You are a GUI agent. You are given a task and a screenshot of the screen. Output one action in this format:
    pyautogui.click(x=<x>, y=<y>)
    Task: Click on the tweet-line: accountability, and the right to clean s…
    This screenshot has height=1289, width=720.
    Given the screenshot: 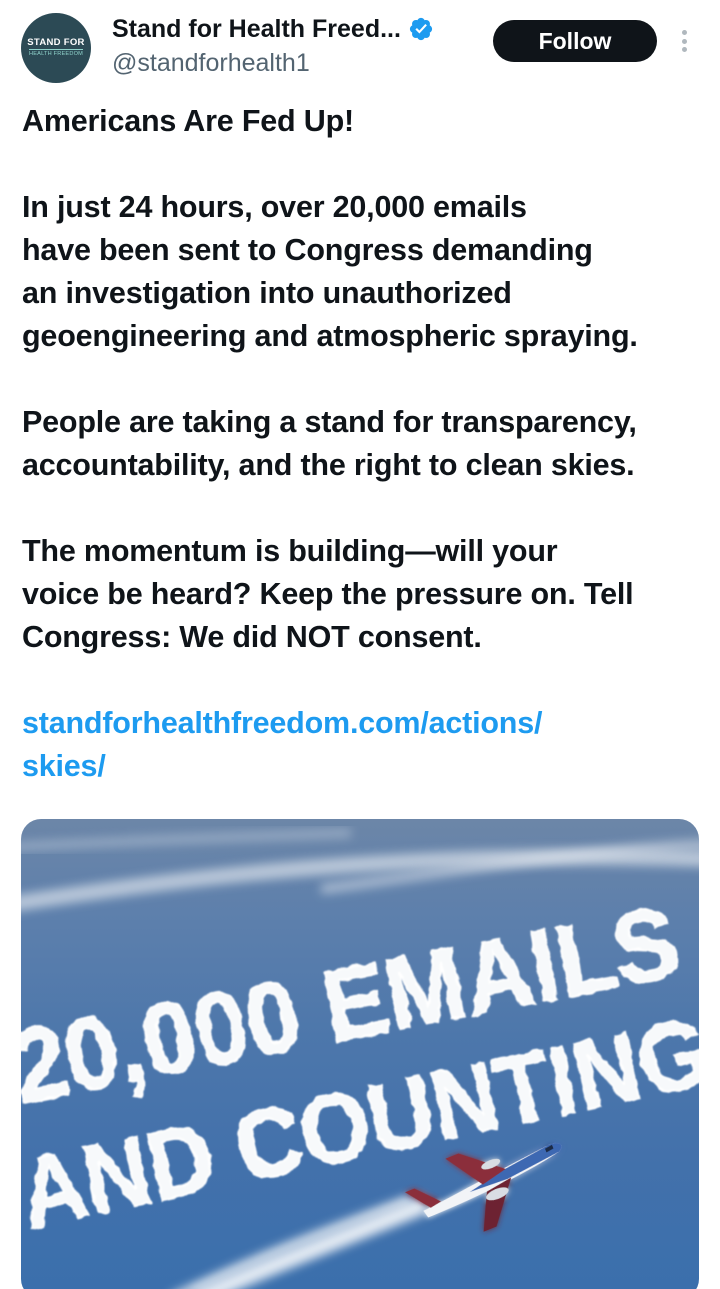 What is the action you would take?
    pyautogui.click(x=328, y=465)
    